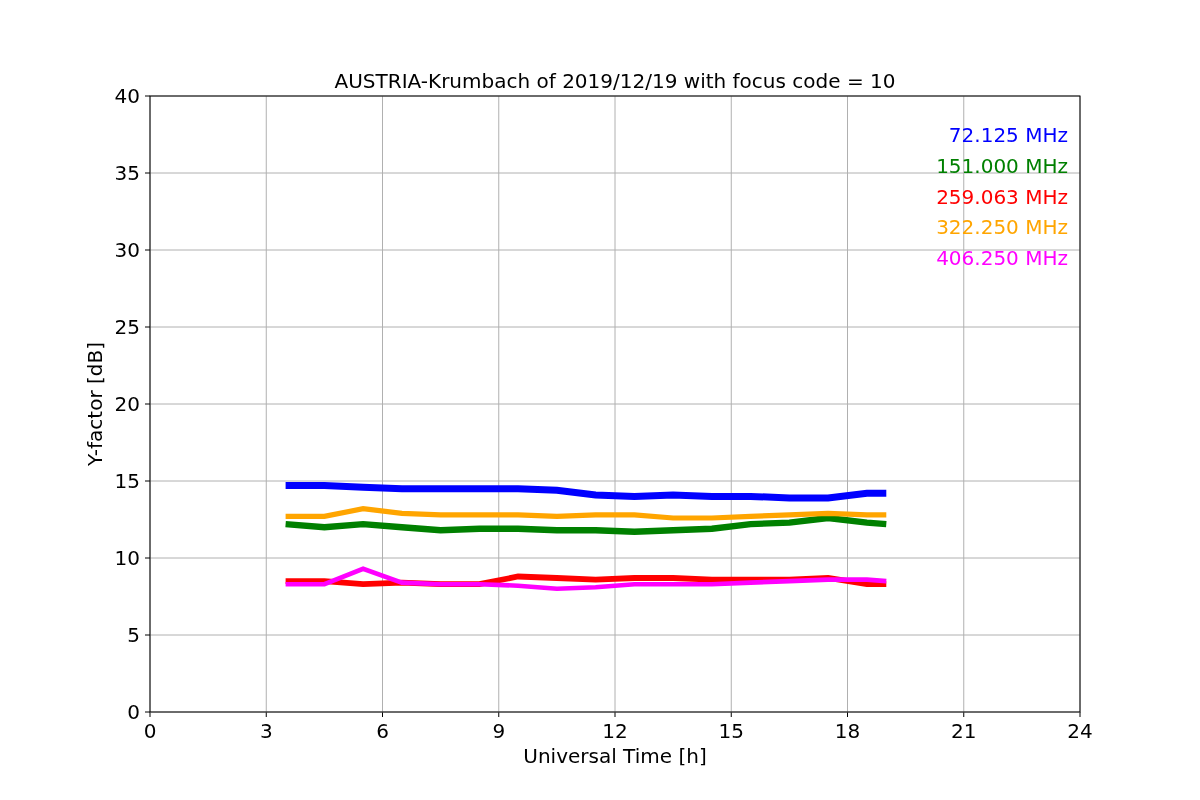 The image size is (1200, 800). What do you see at coordinates (127, 173) in the screenshot?
I see `tick-label: 35` at bounding box center [127, 173].